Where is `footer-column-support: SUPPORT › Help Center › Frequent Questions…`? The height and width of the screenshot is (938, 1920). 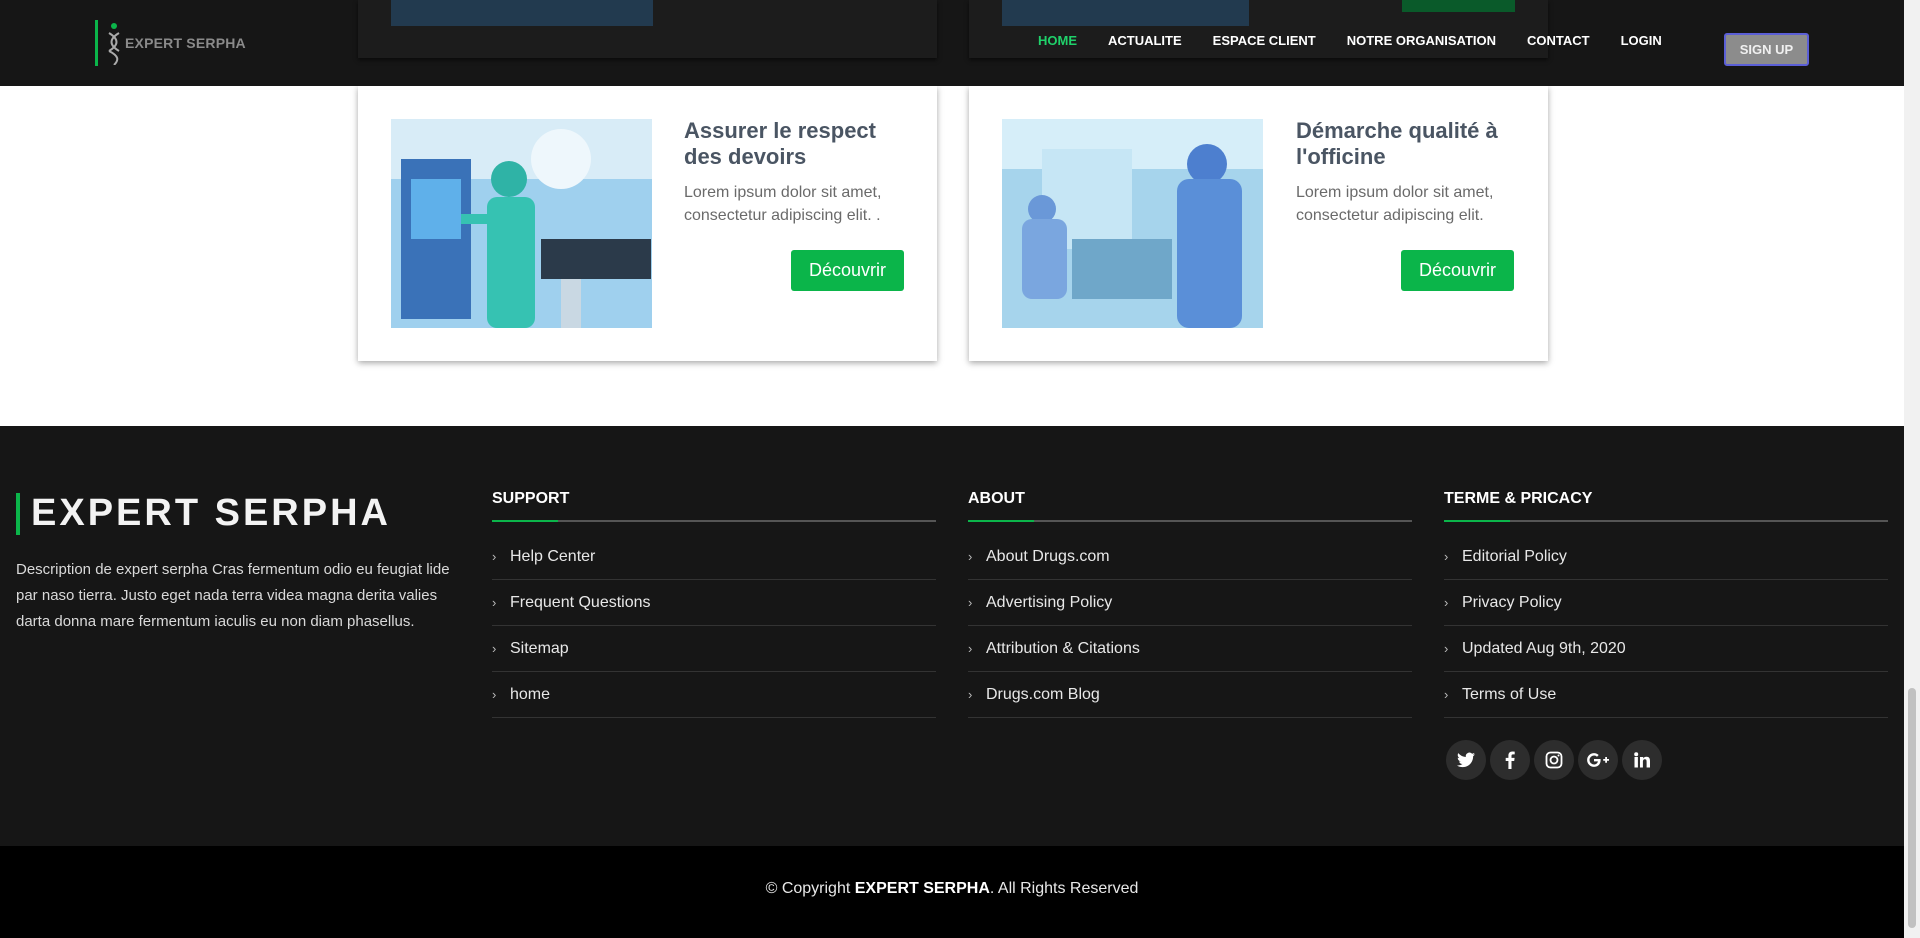 footer-column-support: SUPPORT › Help Center › Frequent Questions… is located at coordinates (714, 604).